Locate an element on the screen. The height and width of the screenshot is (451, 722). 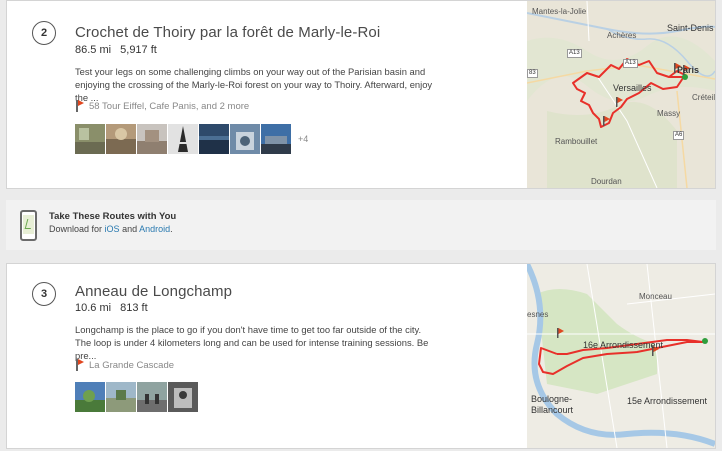
phone-icon is located at coordinates (28, 225).